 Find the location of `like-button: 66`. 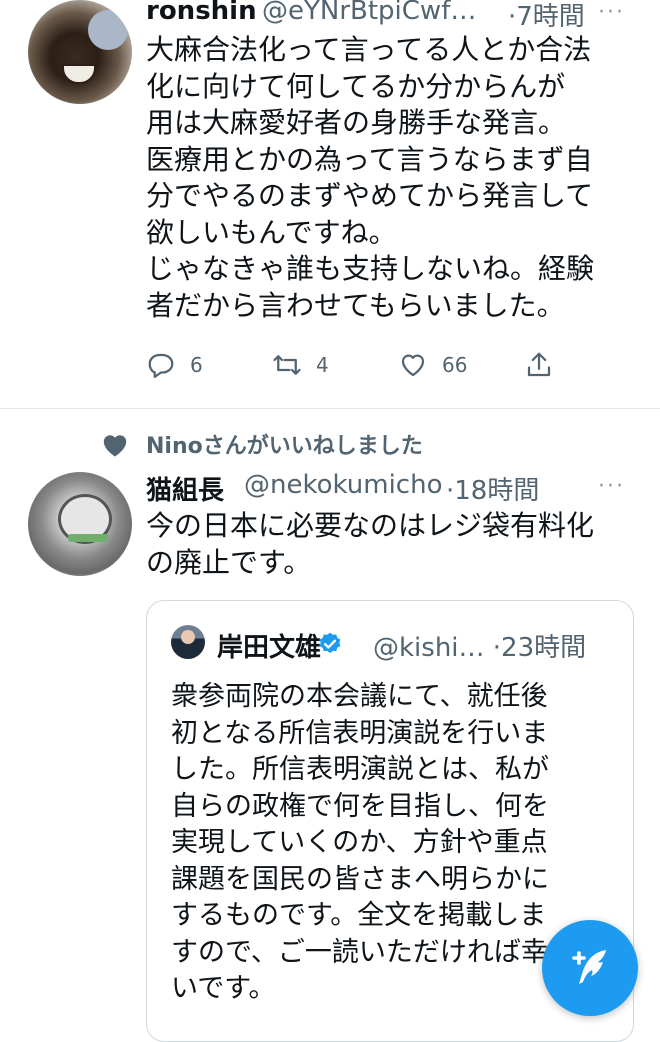

like-button: 66 is located at coordinates (432, 365).